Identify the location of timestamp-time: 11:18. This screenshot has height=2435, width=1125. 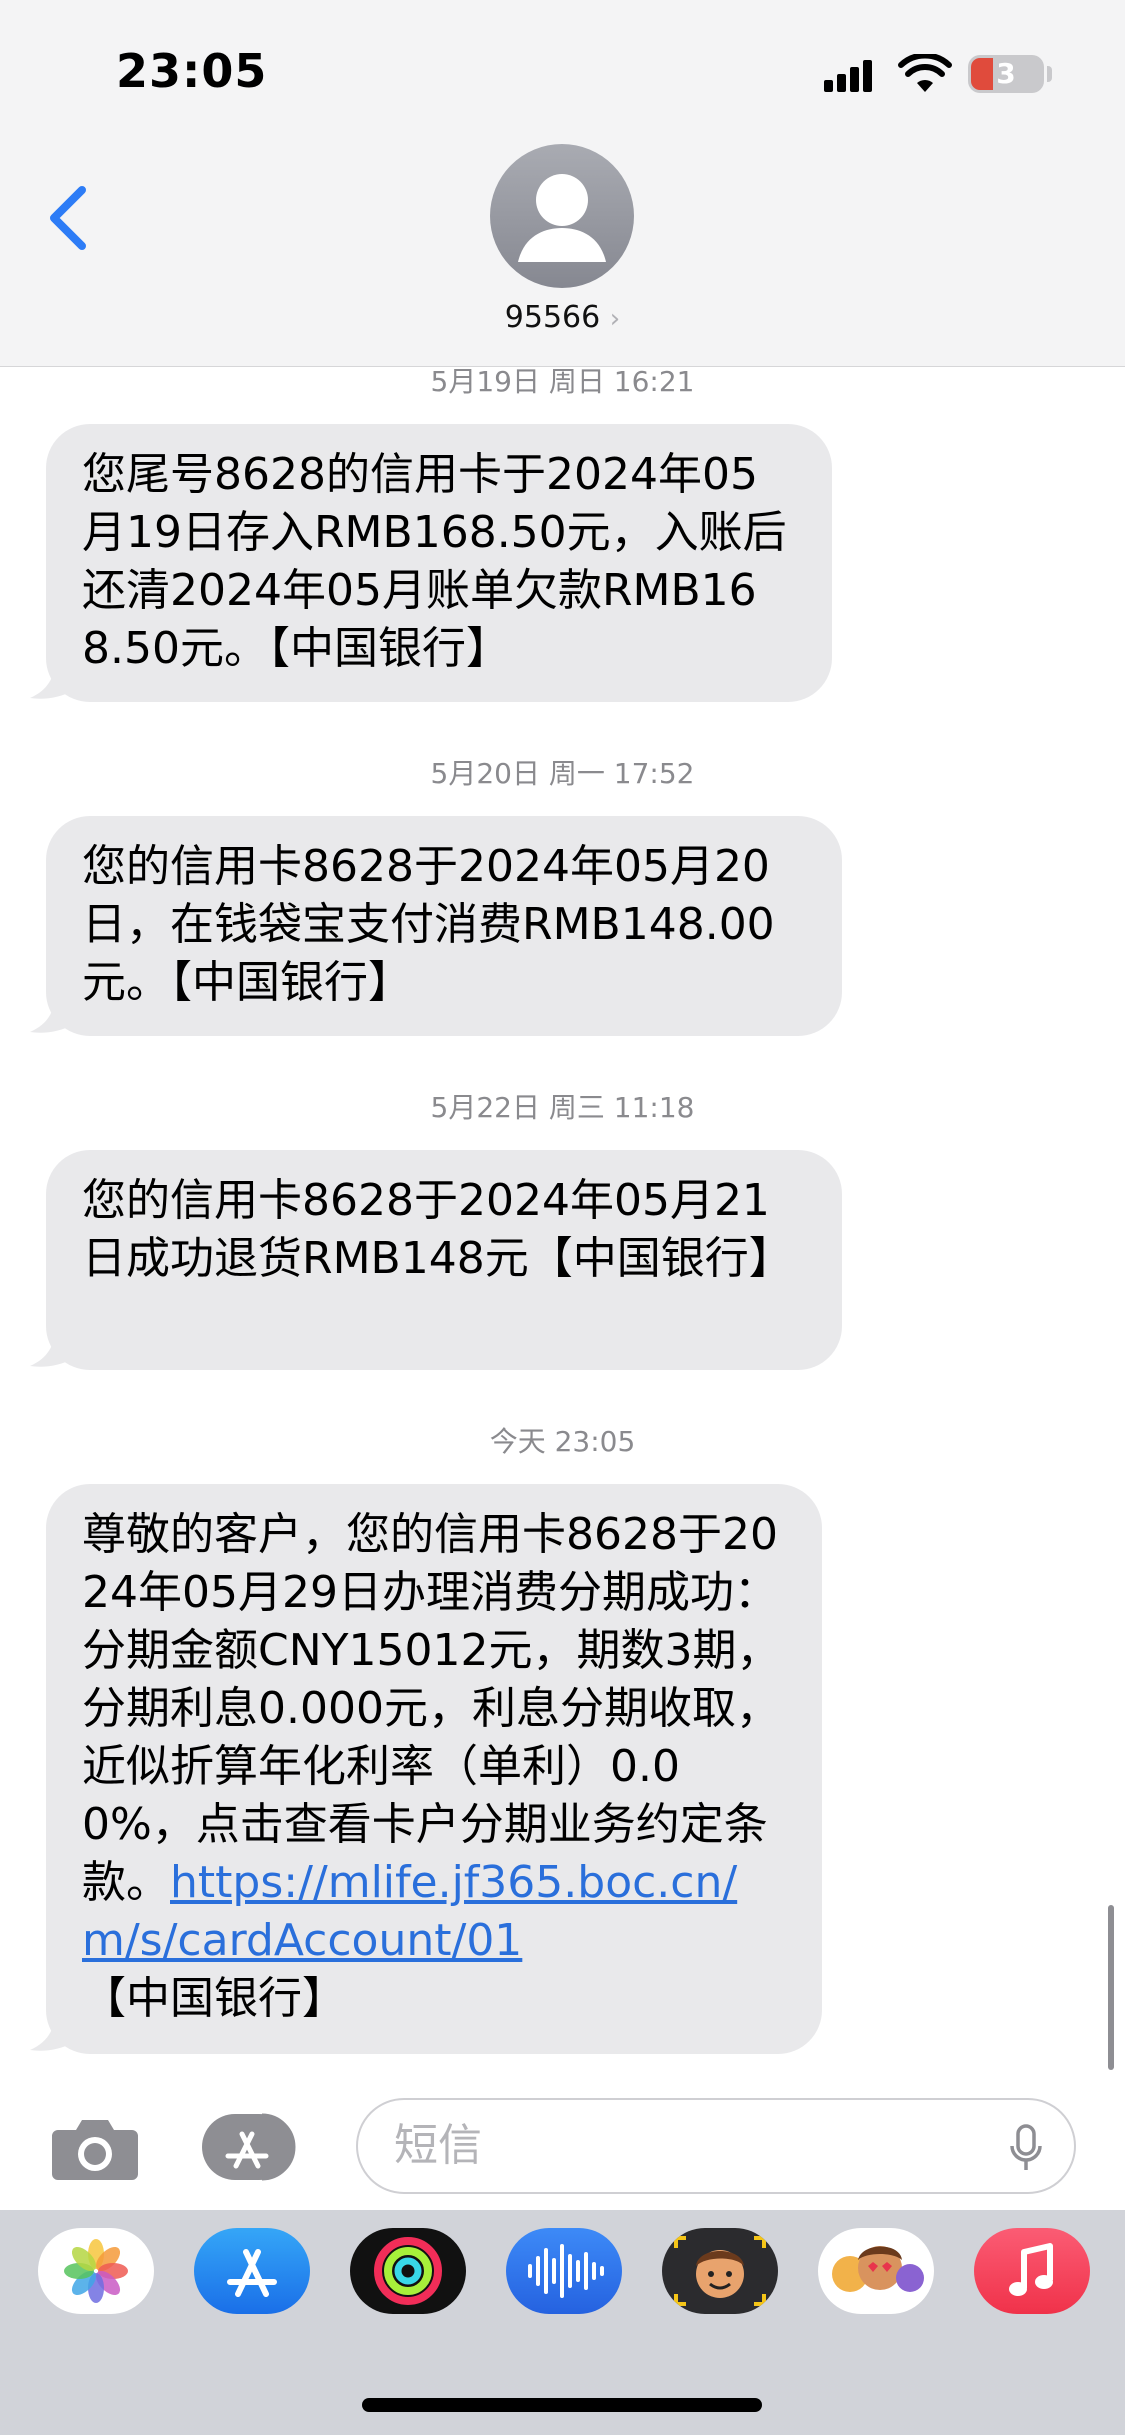
(654, 1107).